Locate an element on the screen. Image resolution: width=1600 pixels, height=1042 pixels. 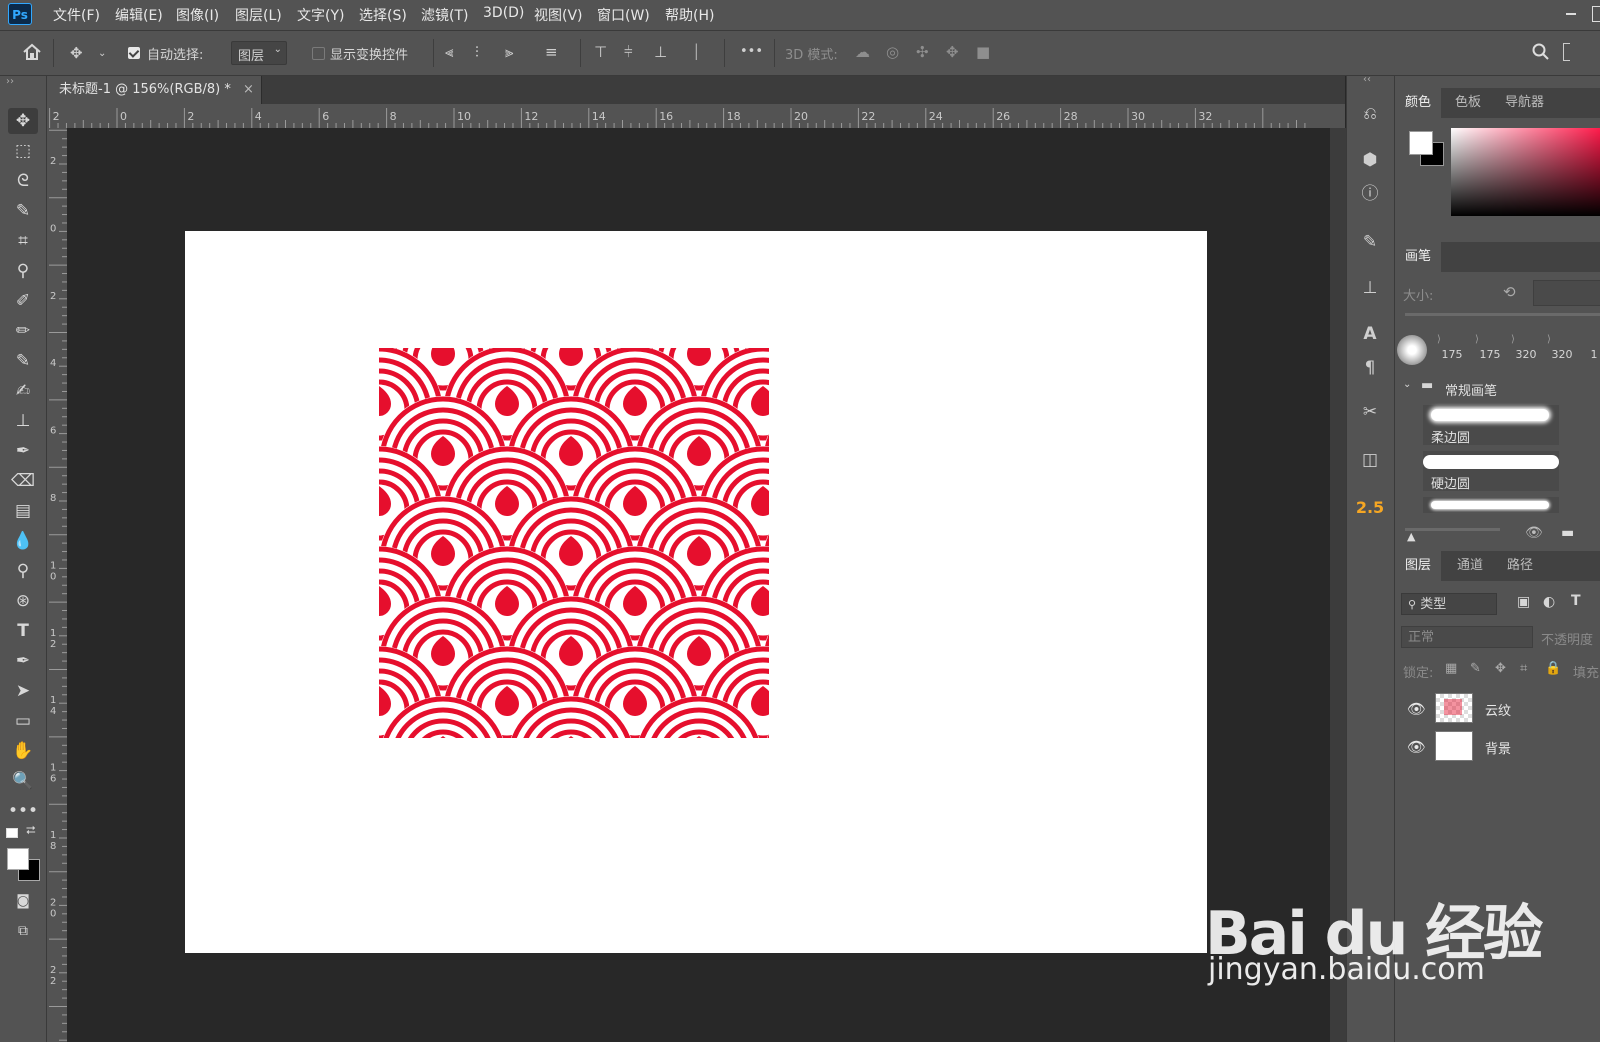
distribute-vertical-icon: ⏐ is located at coordinates (696, 52).